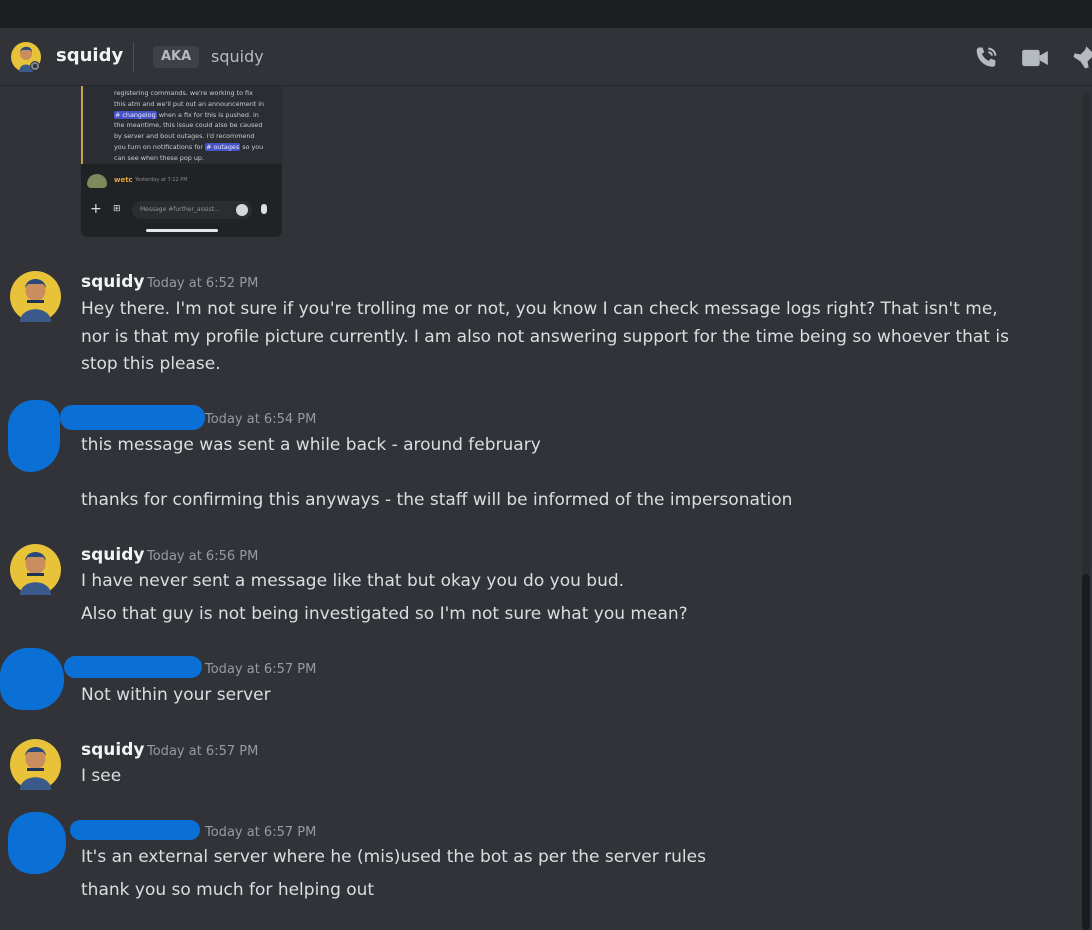 Image resolution: width=1092 pixels, height=930 pixels. Describe the element at coordinates (96, 209) in the screenshot. I see `plus-icon: +` at that location.